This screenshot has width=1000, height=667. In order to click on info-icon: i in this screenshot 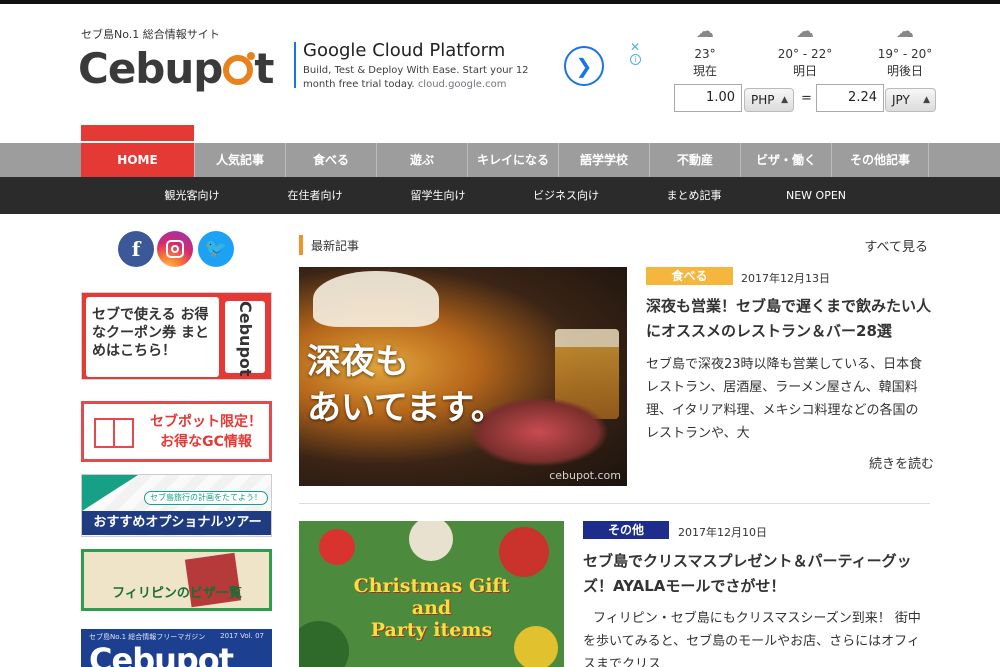, I will do `click(635, 59)`.